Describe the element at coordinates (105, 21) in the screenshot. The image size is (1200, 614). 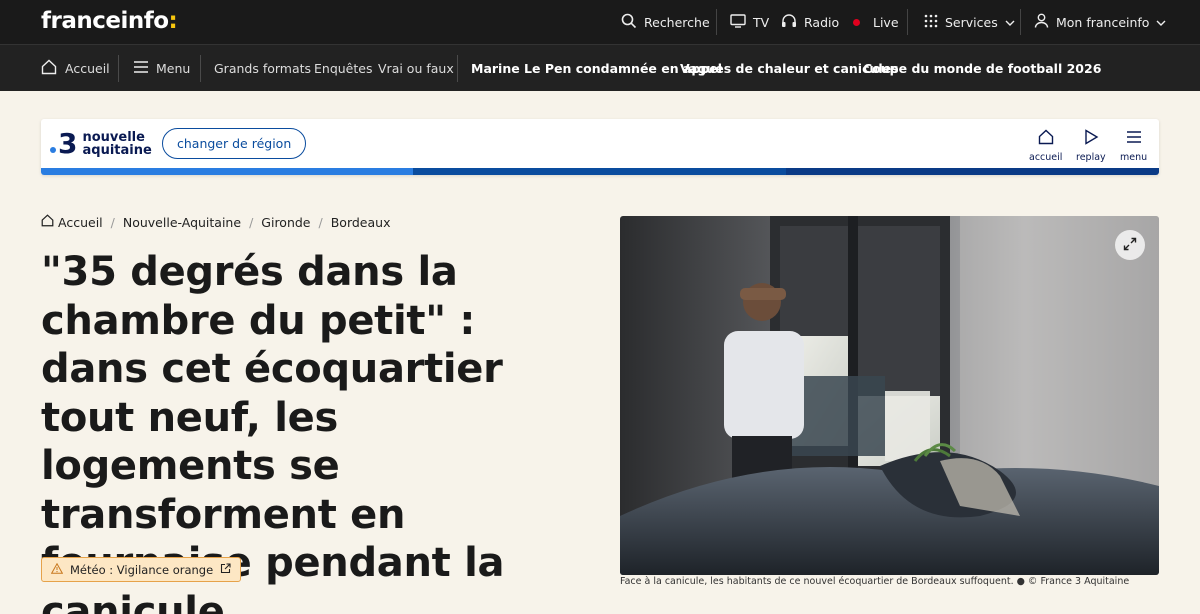
I see `logo-text: franceinfo` at that location.